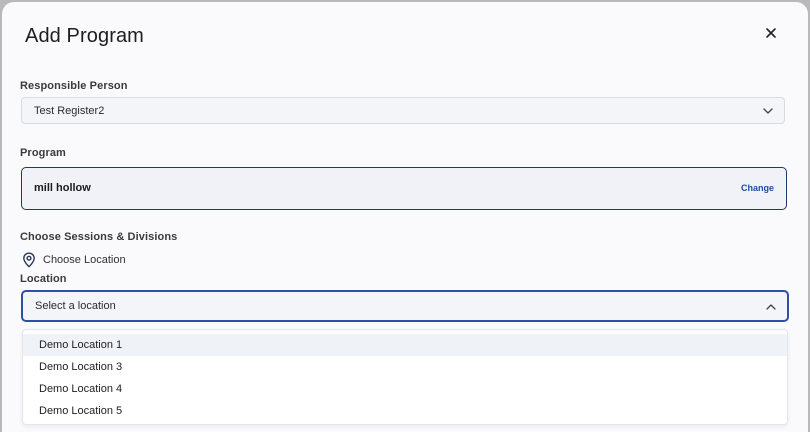  I want to click on choose-location-label: Choose Location, so click(84, 260).